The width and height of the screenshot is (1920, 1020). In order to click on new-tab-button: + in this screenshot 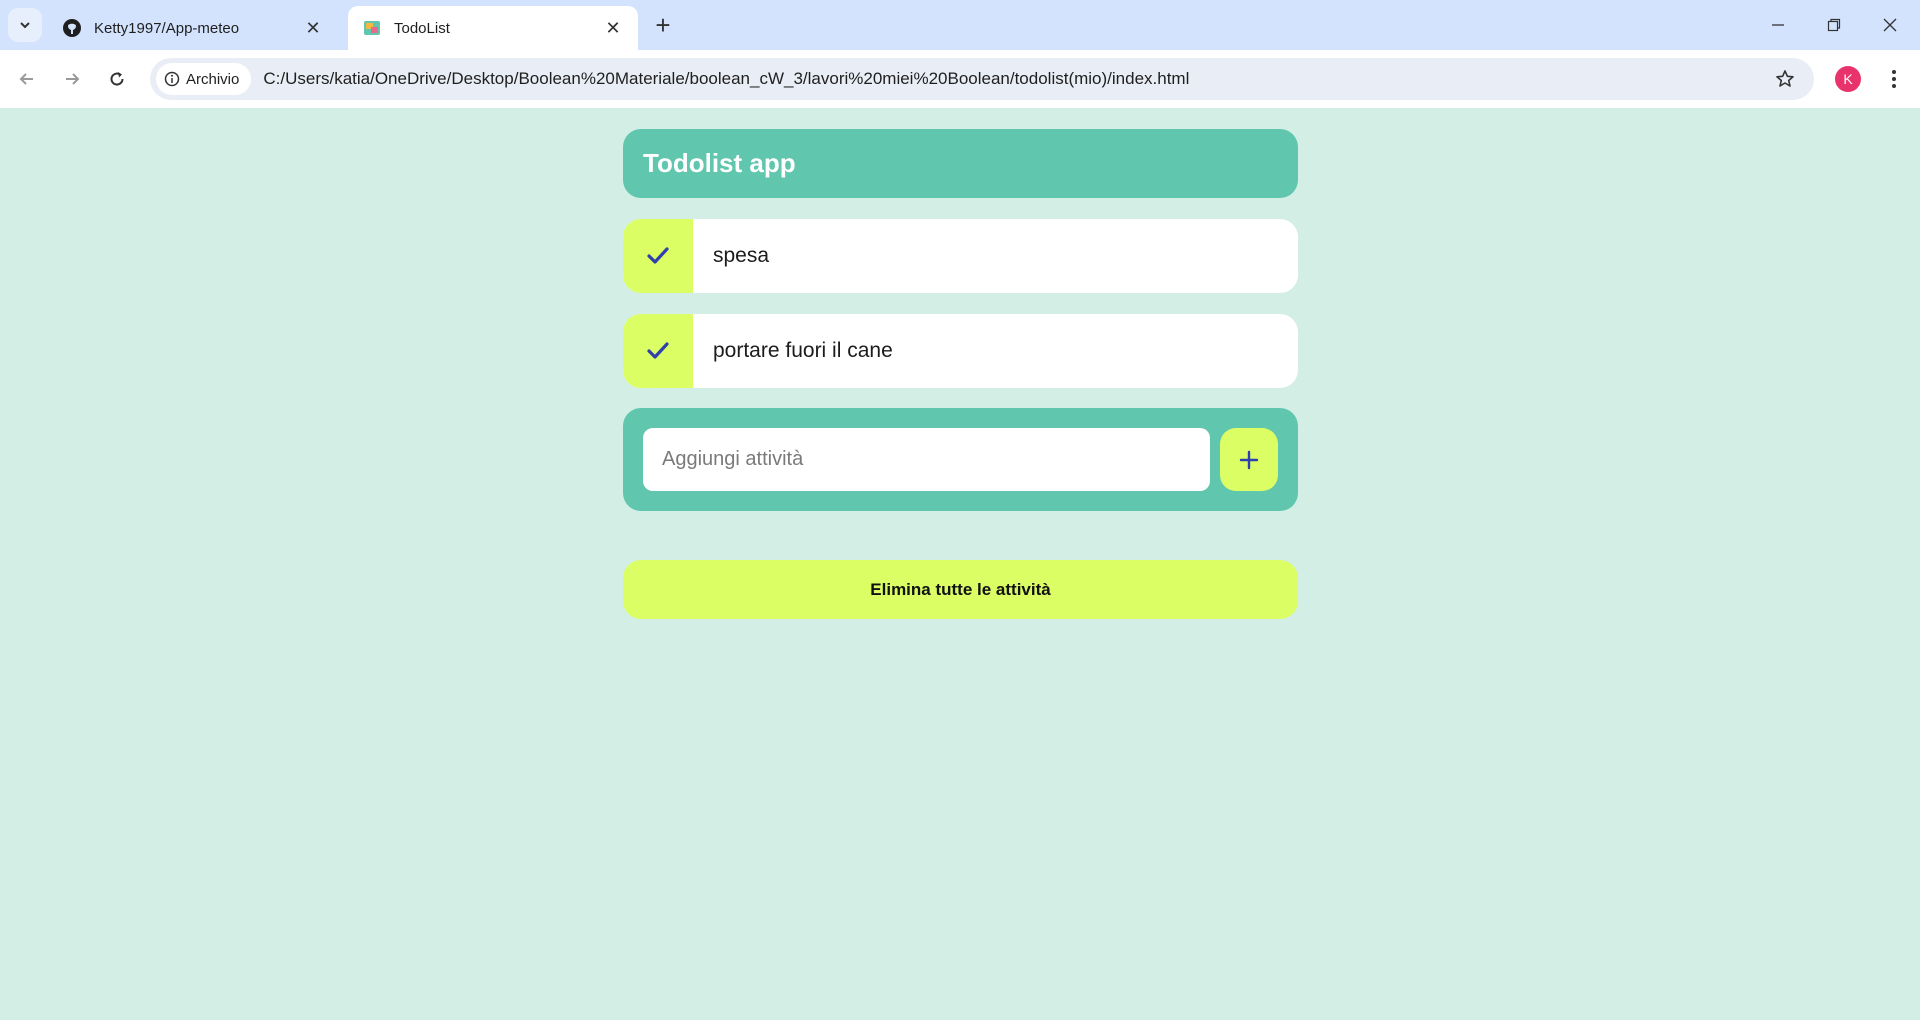, I will do `click(663, 25)`.